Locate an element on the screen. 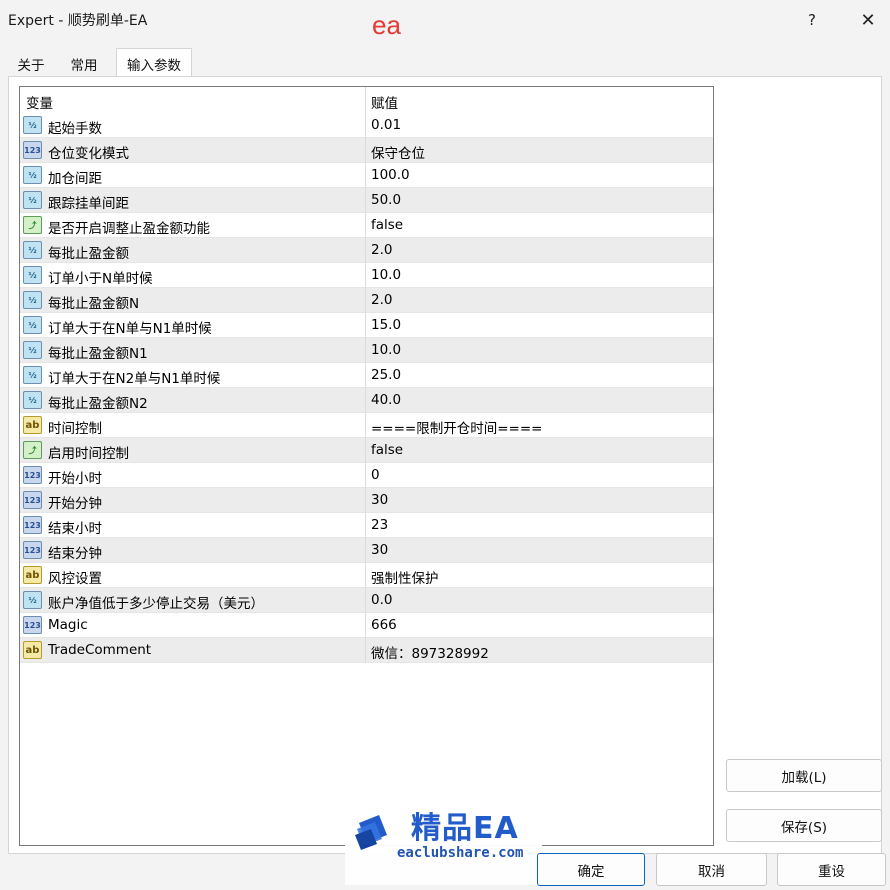 The height and width of the screenshot is (890, 890). table-row: 123 结束小时 23 is located at coordinates (366, 525).